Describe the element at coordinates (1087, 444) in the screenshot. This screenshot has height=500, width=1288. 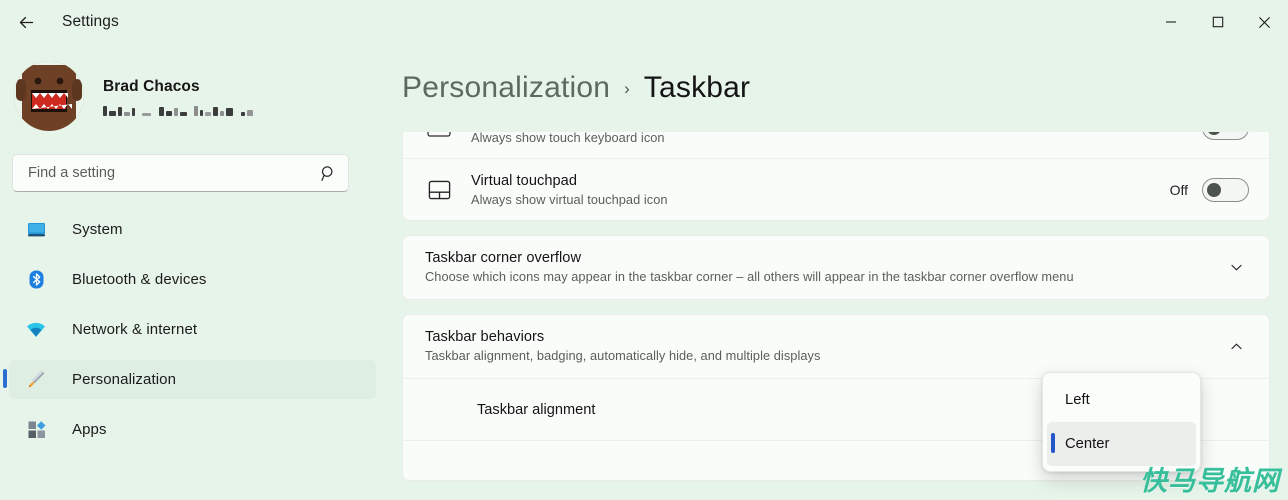
I see `dropdown-option-label: Center` at that location.